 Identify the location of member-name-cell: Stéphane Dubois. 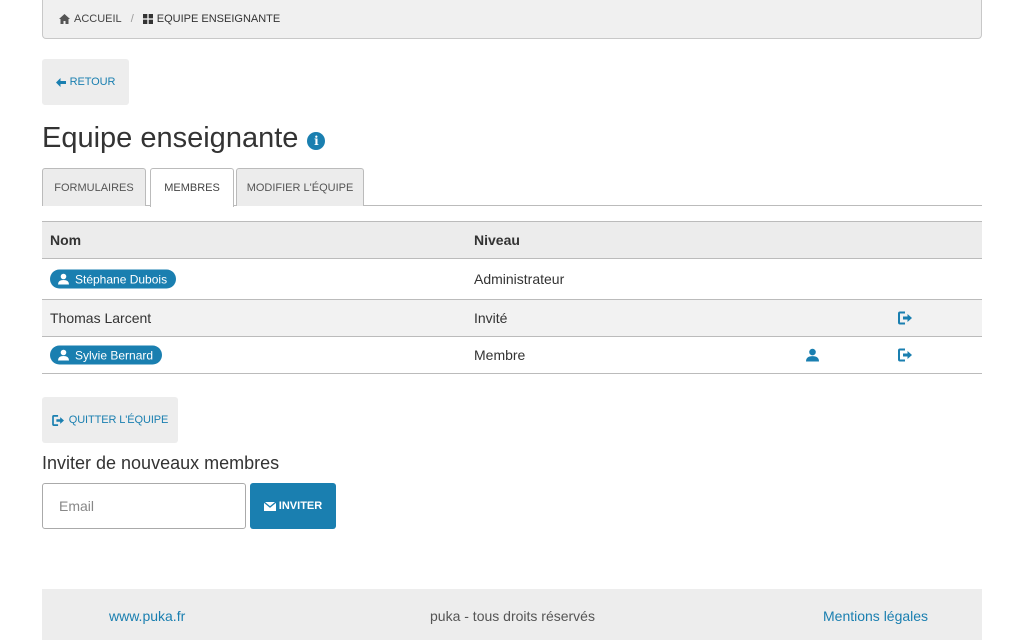
(113, 279).